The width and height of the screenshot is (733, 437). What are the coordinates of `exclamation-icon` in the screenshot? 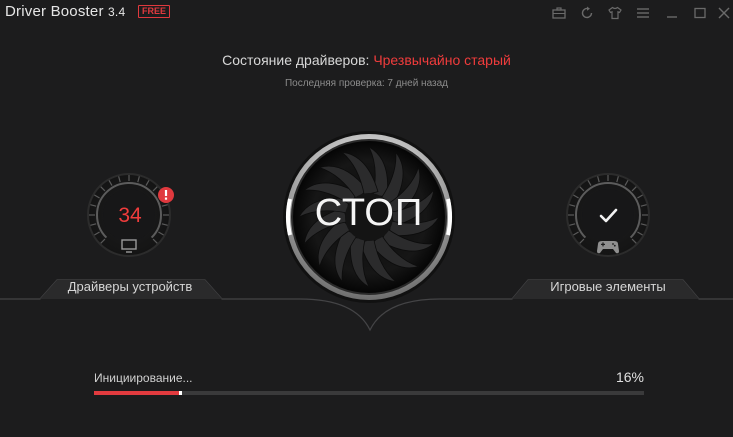 It's located at (166, 195).